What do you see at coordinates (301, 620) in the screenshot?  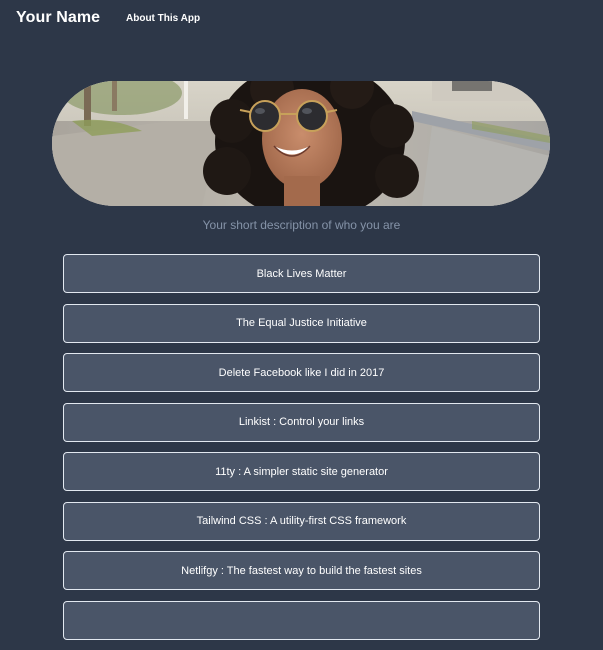 I see `link-button-partial` at bounding box center [301, 620].